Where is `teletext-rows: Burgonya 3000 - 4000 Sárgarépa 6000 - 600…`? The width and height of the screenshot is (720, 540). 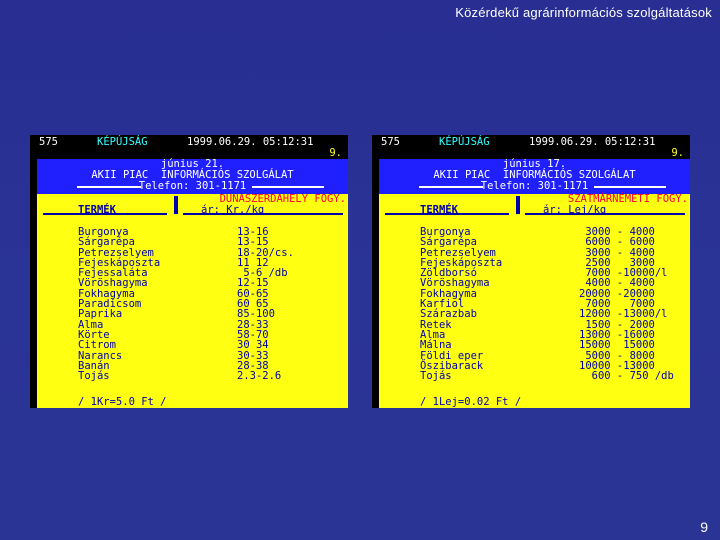 teletext-rows: Burgonya 3000 - 4000 Sárgarépa 6000 - 600… is located at coordinates (534, 305).